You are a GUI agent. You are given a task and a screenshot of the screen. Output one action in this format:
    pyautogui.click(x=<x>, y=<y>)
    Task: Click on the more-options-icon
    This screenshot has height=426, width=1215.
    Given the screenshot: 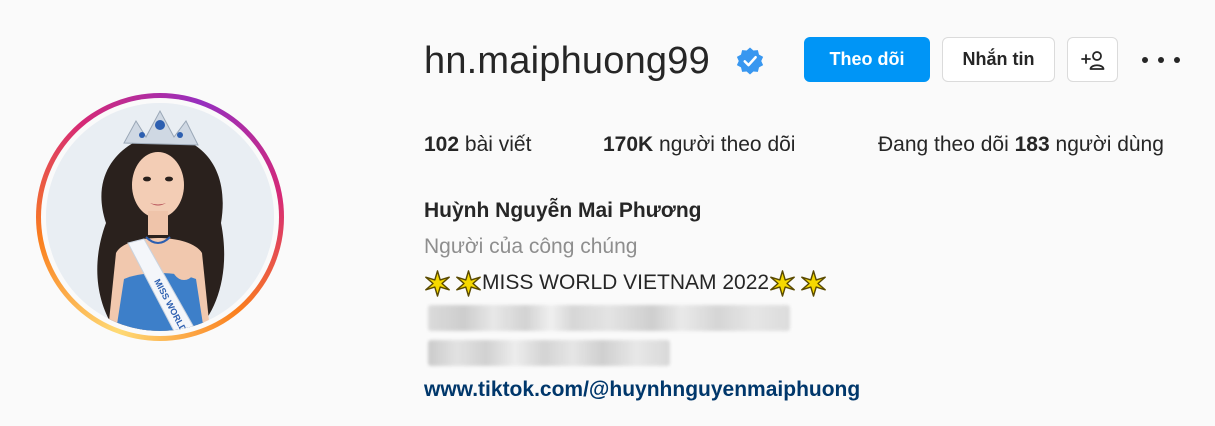 What is the action you would take?
    pyautogui.click(x=1161, y=60)
    